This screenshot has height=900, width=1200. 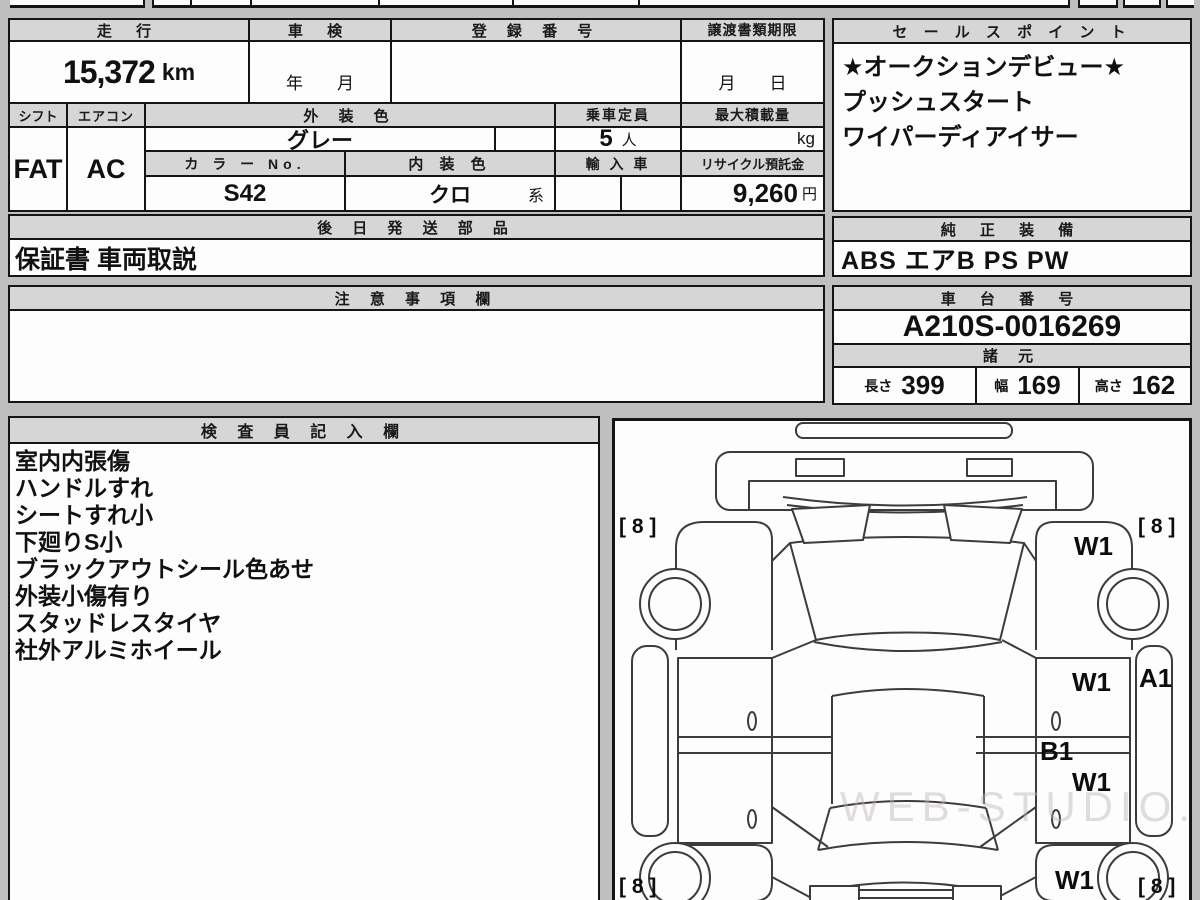 I want to click on mileage-value: 15,372, so click(x=109, y=71).